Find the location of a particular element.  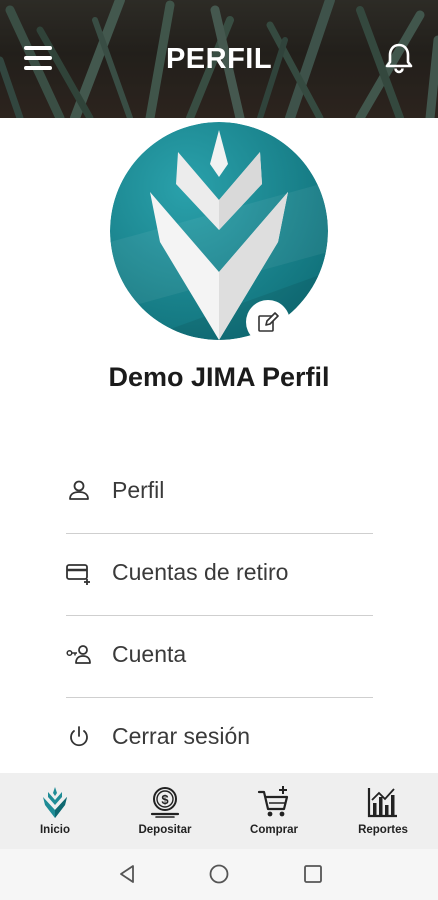

menu-item-perfil: Perfil is located at coordinates (219, 493).